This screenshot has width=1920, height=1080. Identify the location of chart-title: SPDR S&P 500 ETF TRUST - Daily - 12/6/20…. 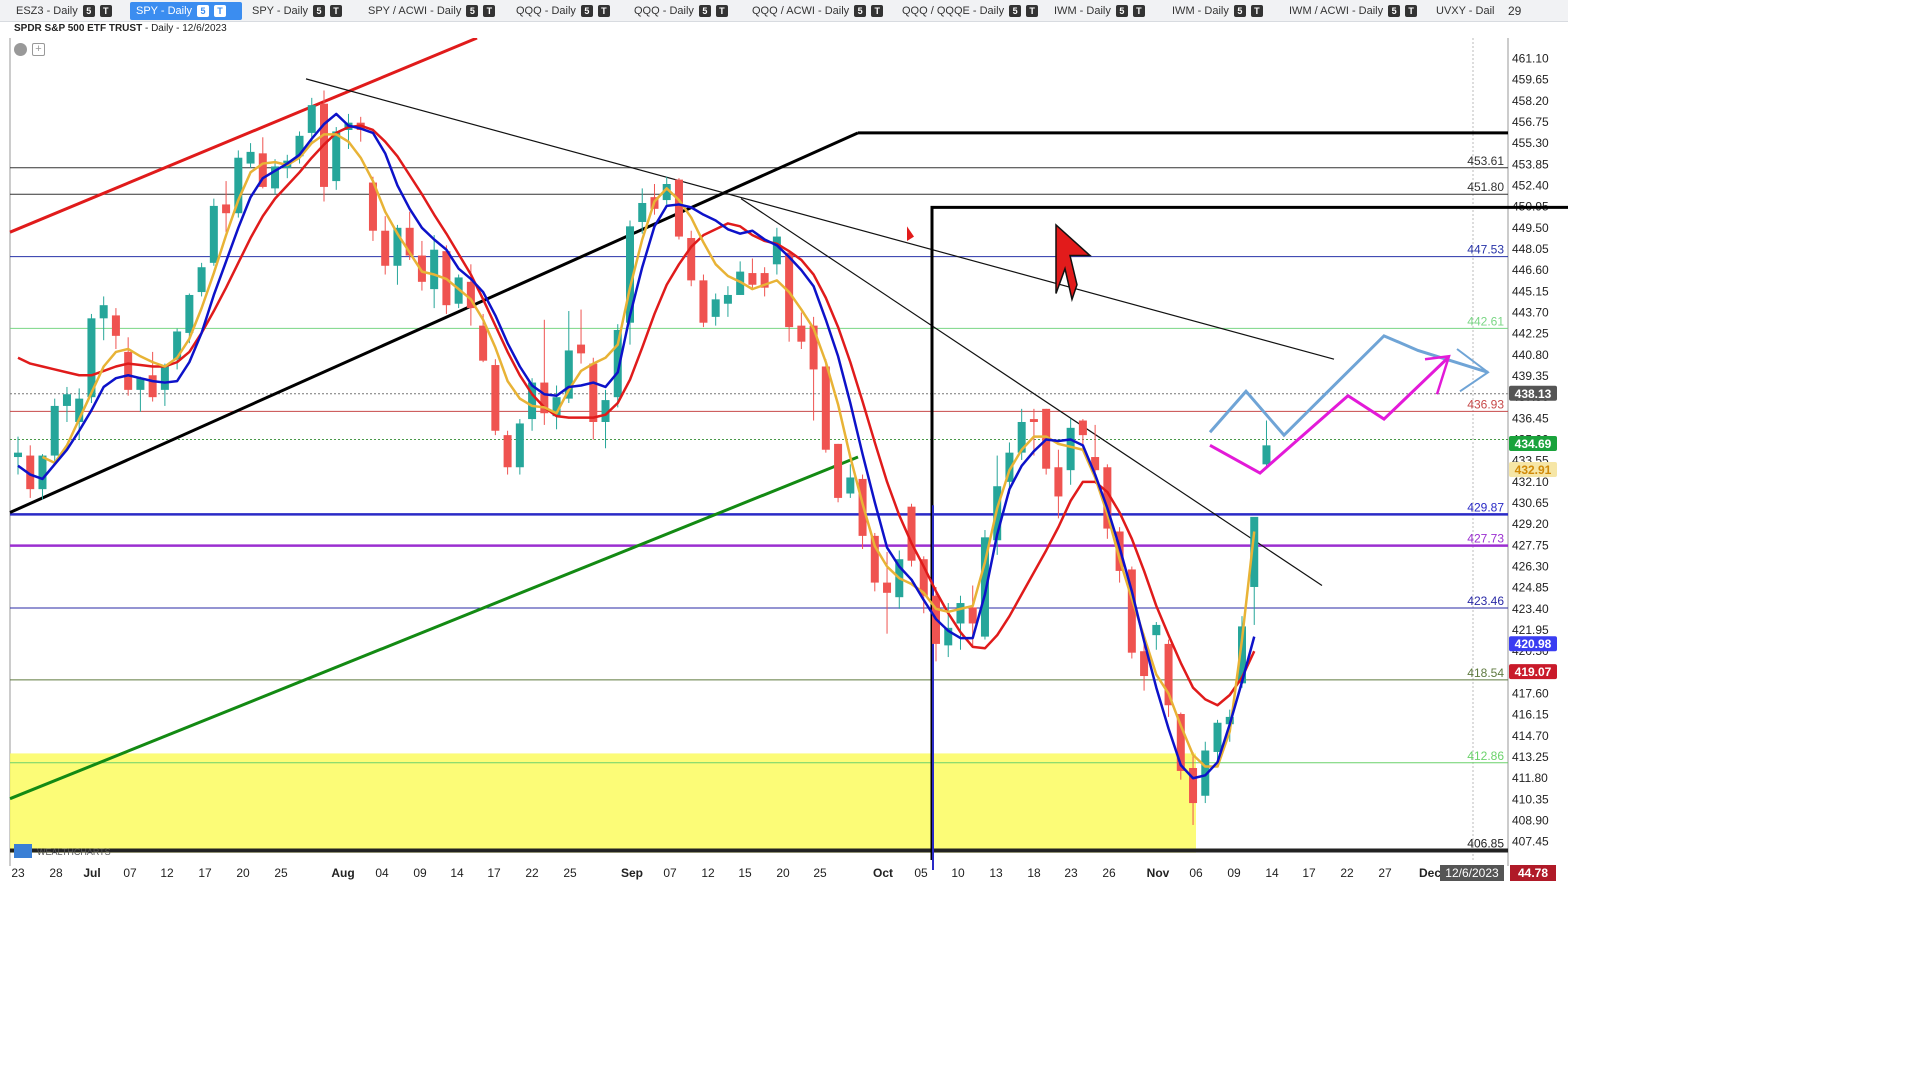
(120, 28).